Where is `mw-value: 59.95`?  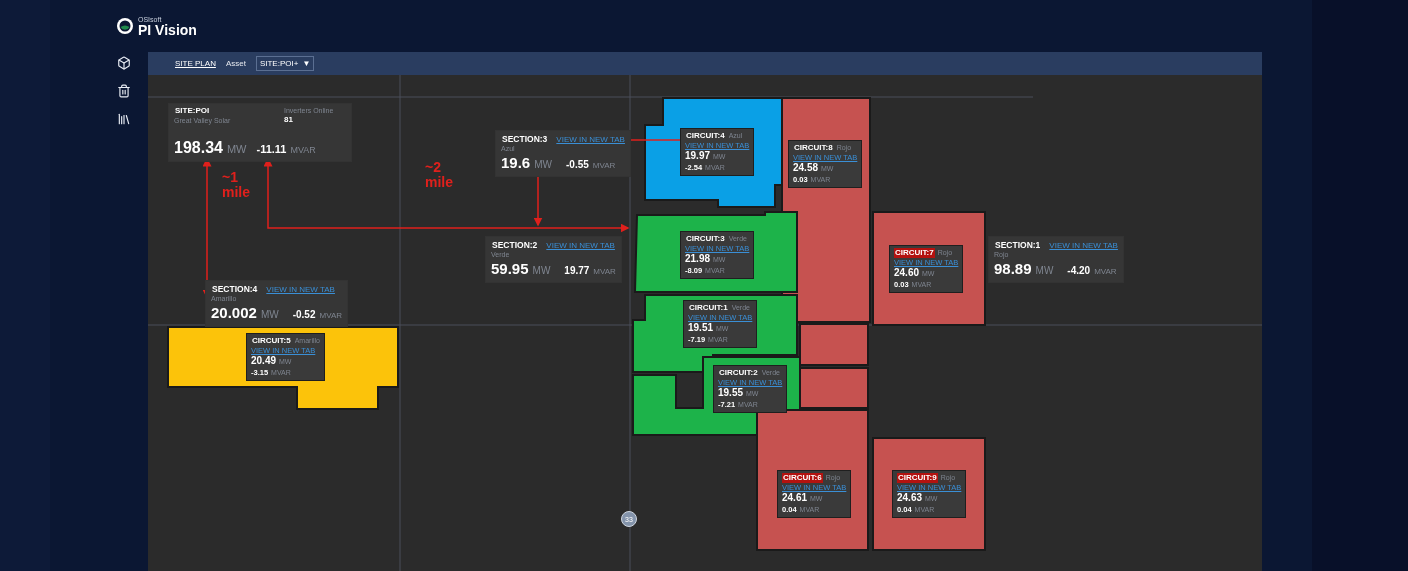 mw-value: 59.95 is located at coordinates (510, 269).